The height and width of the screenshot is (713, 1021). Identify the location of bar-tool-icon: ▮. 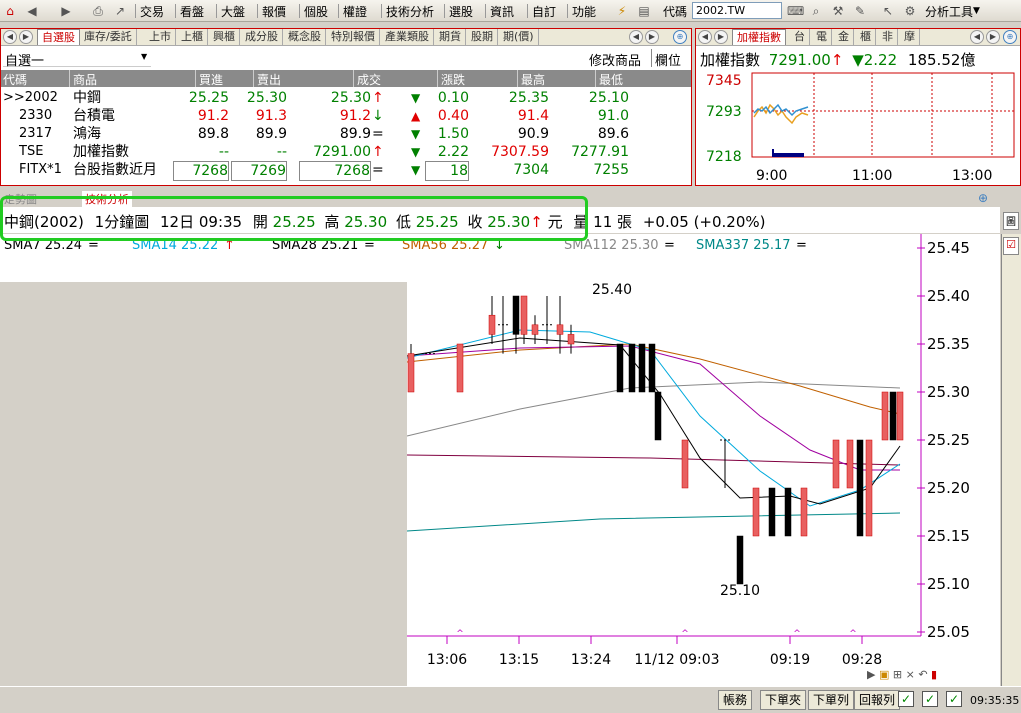
(934, 674).